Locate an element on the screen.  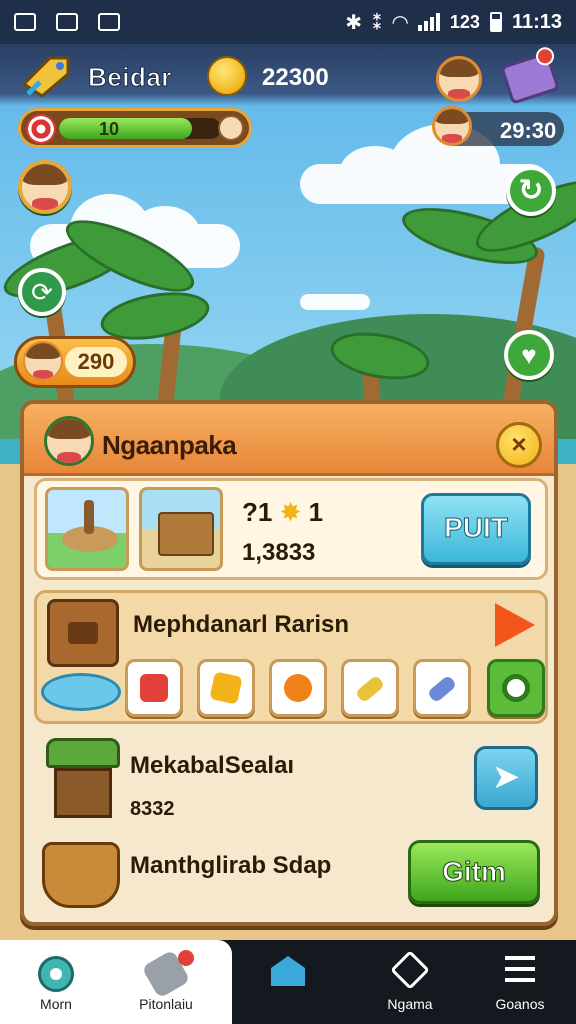
go-button: Gitm is located at coordinates (474, 872).